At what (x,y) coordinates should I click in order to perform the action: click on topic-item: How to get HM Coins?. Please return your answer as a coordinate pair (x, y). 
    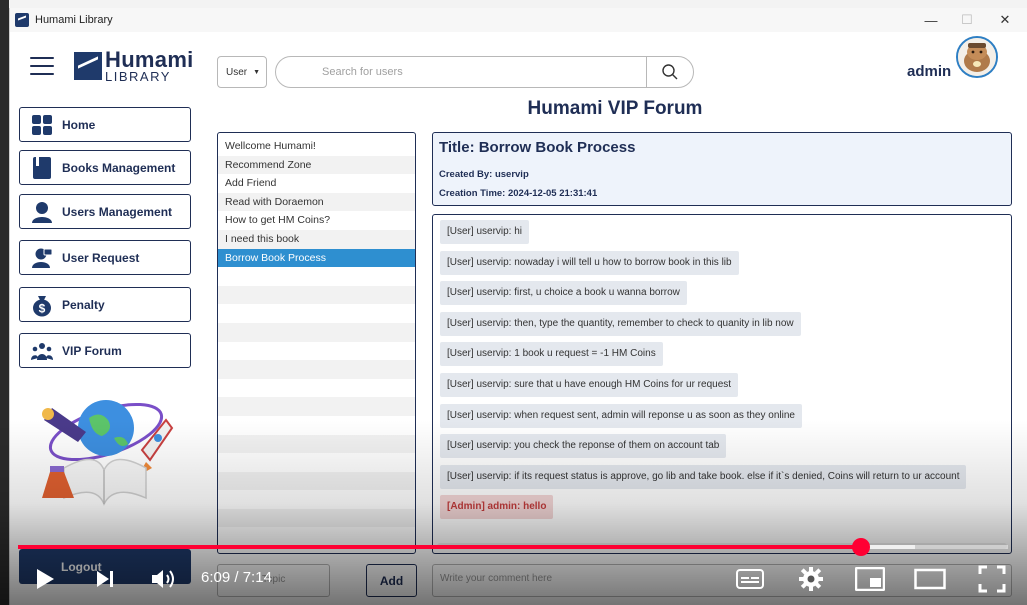
    Looking at the image, I should click on (316, 220).